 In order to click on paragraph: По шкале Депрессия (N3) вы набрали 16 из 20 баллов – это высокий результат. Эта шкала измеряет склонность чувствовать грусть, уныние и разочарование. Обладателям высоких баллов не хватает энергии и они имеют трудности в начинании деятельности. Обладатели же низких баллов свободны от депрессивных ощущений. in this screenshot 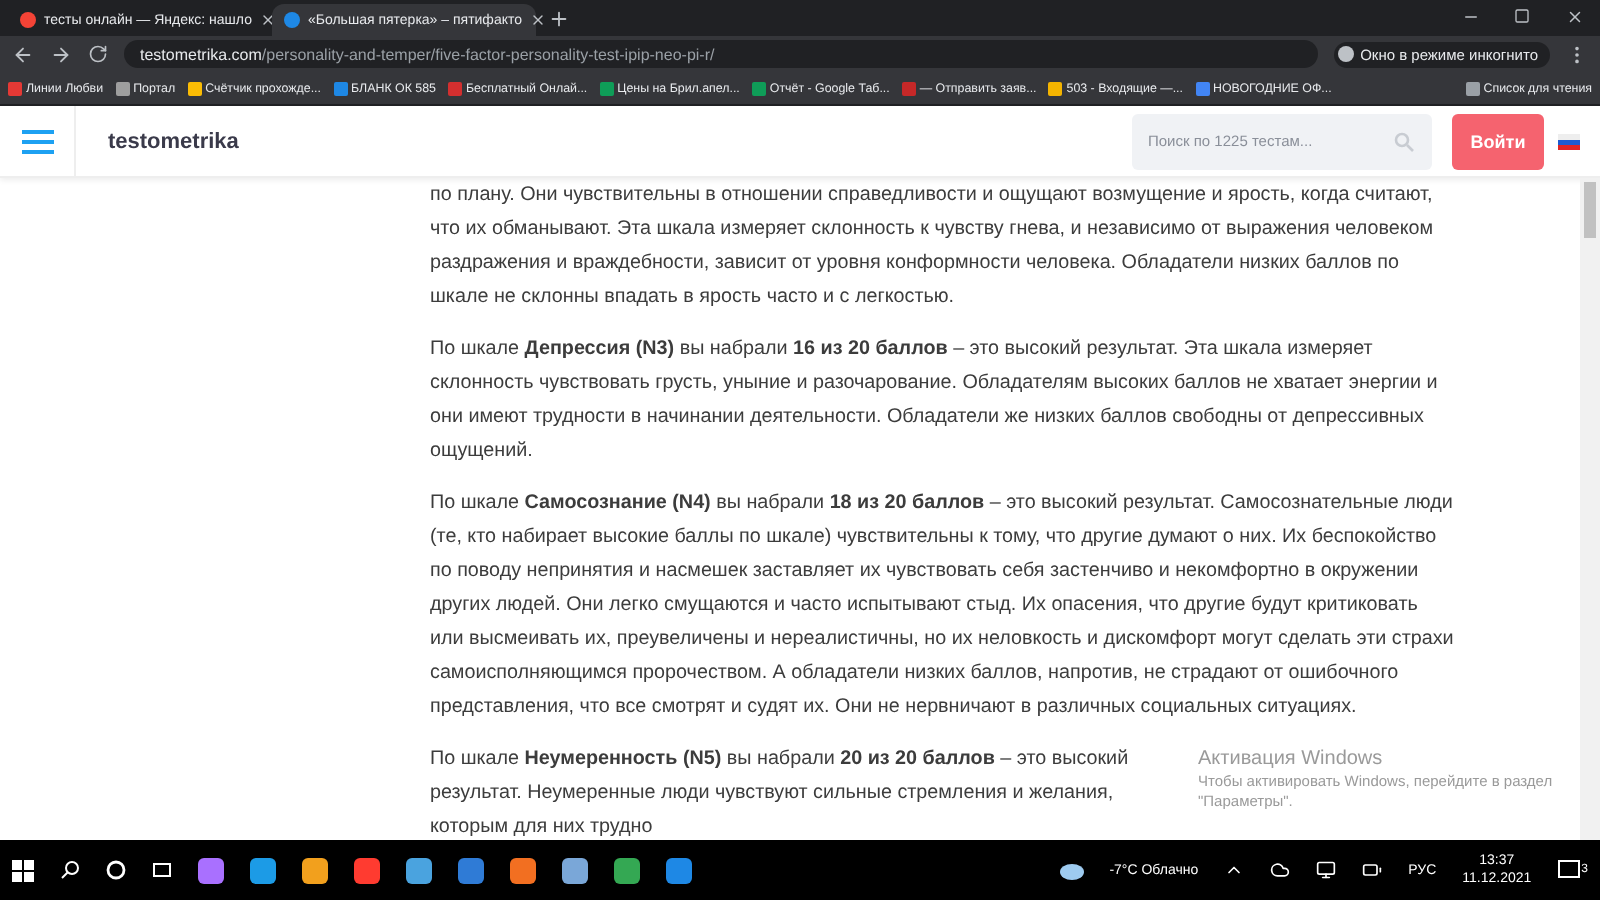, I will do `click(935, 401)`.